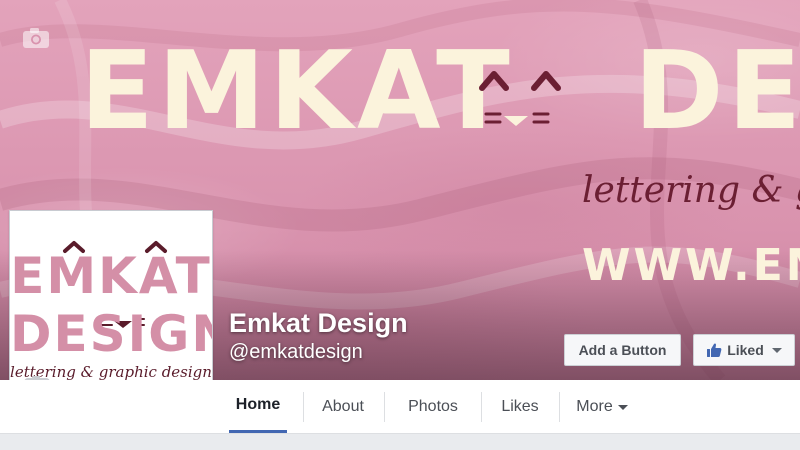  Describe the element at coordinates (111, 276) in the screenshot. I see `profile-logo-line1: EMKAT` at that location.